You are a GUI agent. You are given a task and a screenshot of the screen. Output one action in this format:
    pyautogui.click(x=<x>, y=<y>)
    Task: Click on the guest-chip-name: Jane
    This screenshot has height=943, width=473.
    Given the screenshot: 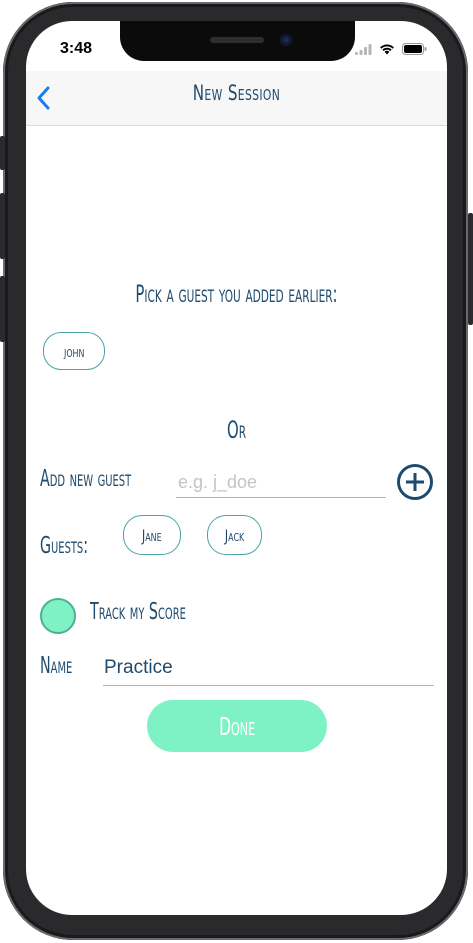 What is the action you would take?
    pyautogui.click(x=152, y=535)
    